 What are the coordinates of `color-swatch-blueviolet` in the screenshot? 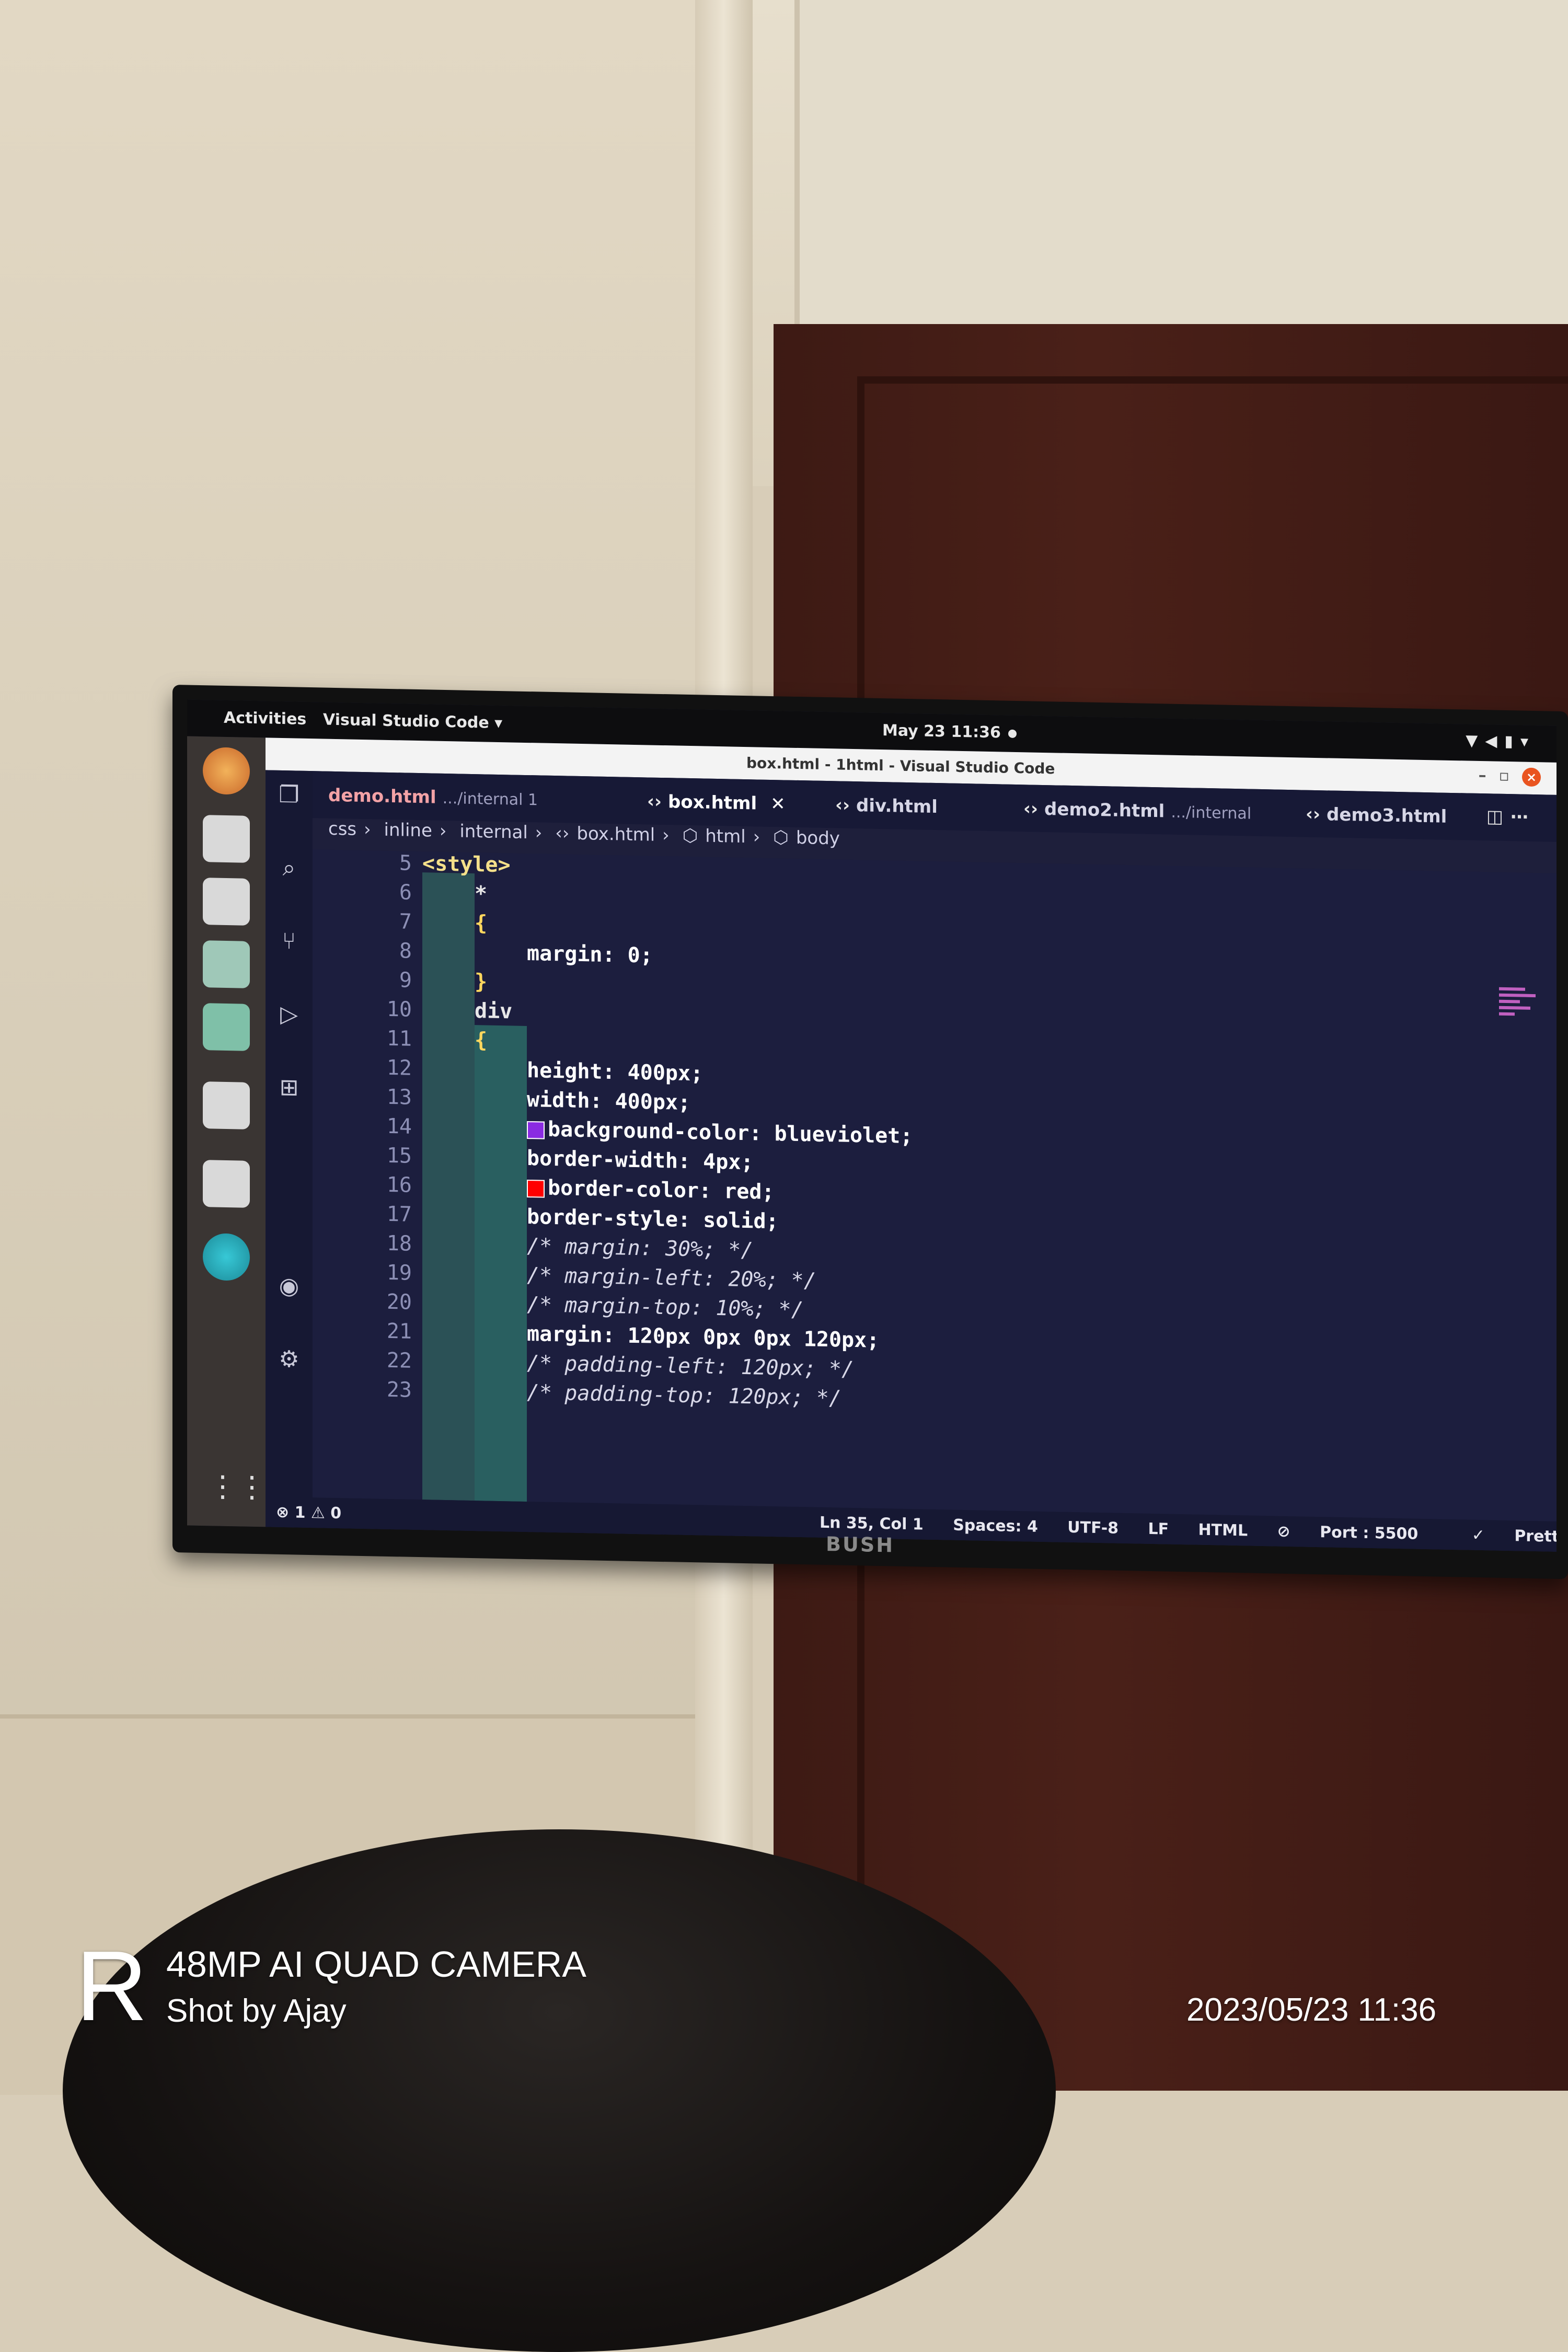 It's located at (536, 1130).